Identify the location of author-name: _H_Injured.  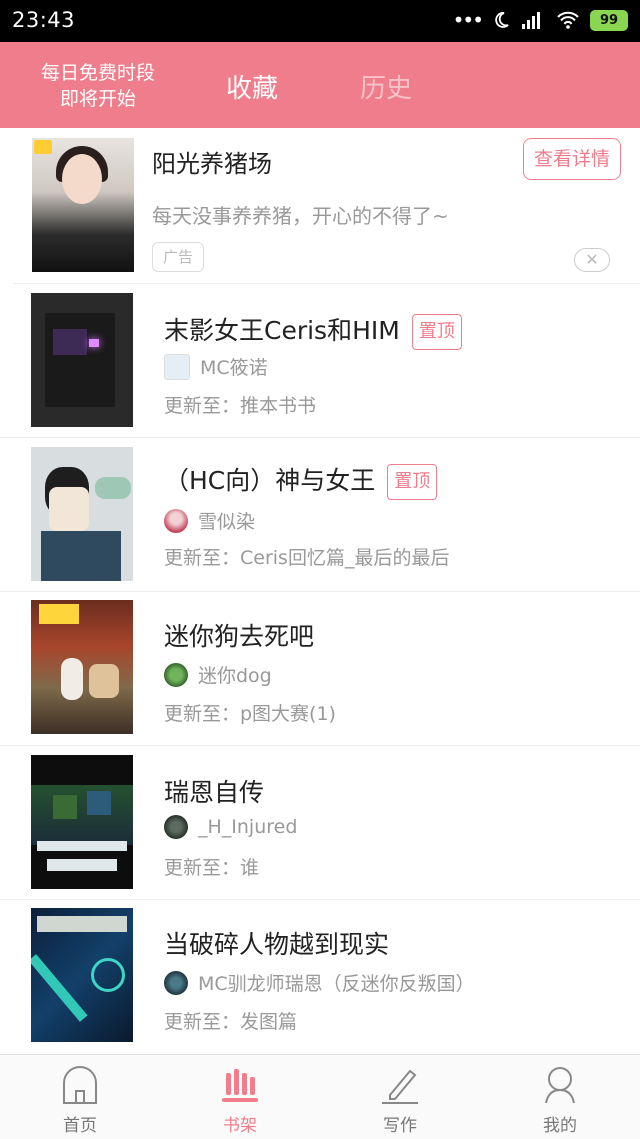
(248, 827).